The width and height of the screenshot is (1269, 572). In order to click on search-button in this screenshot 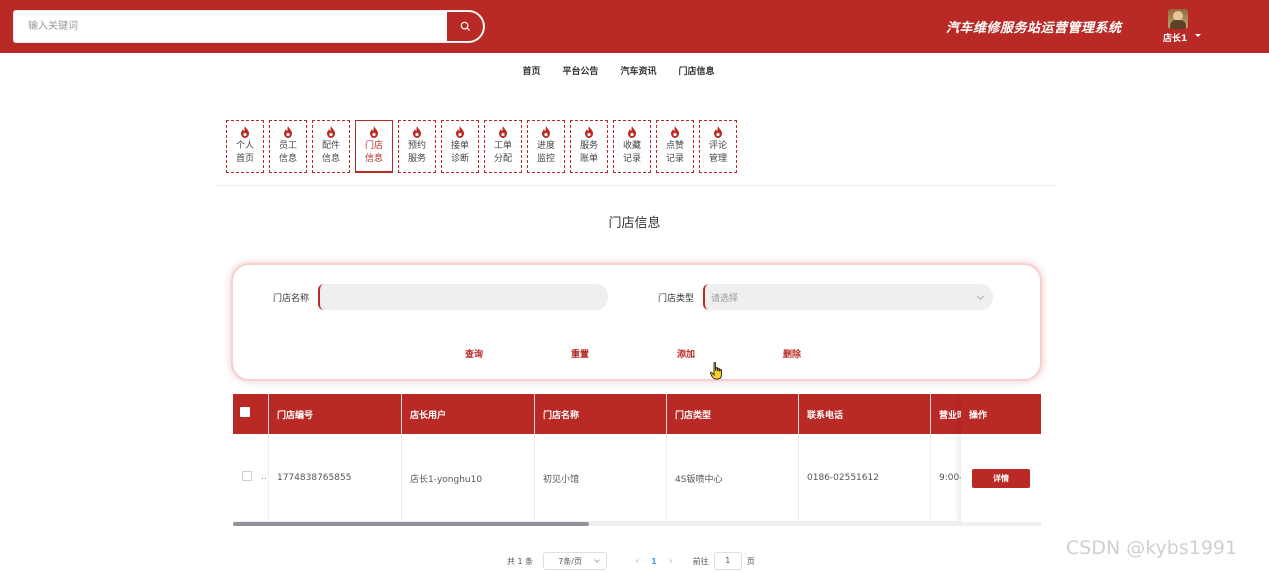, I will do `click(465, 26)`.